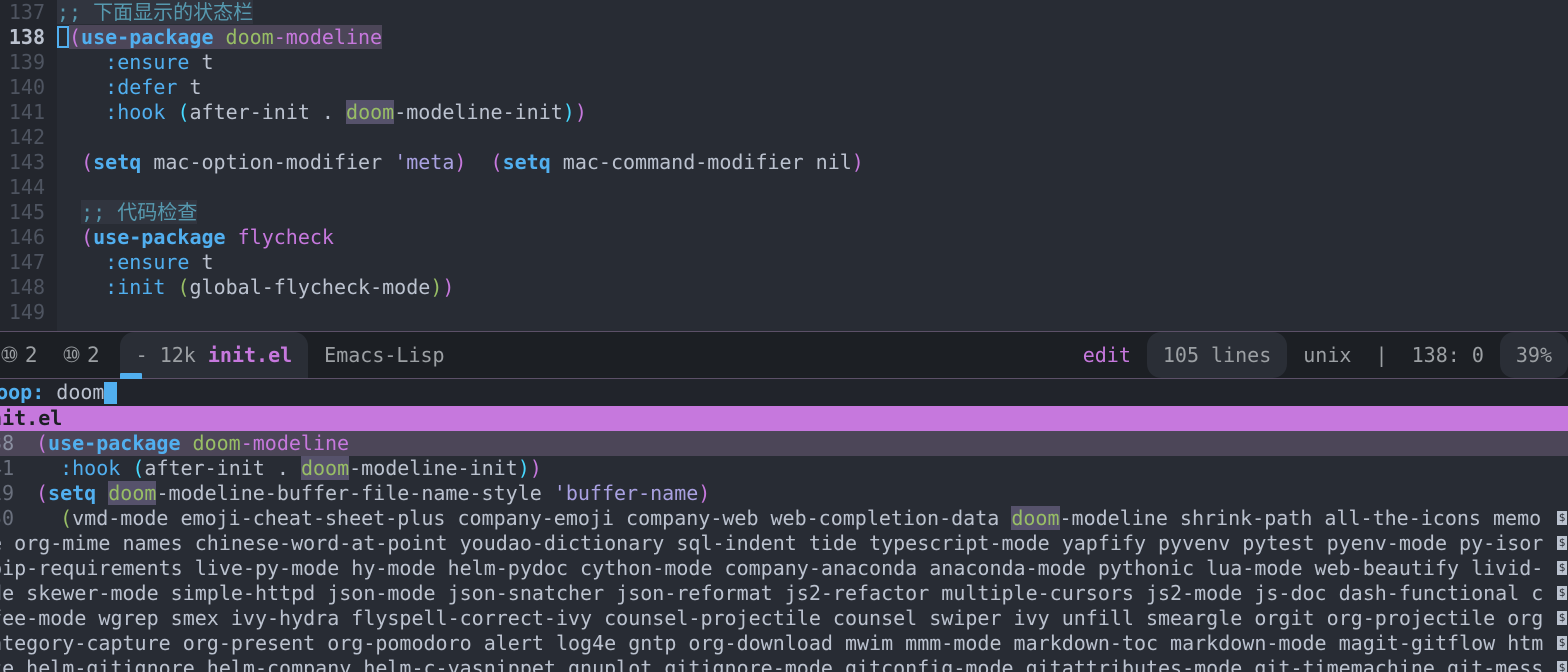  What do you see at coordinates (22, 392) in the screenshot?
I see `swoop-prompt: Swoop:` at bounding box center [22, 392].